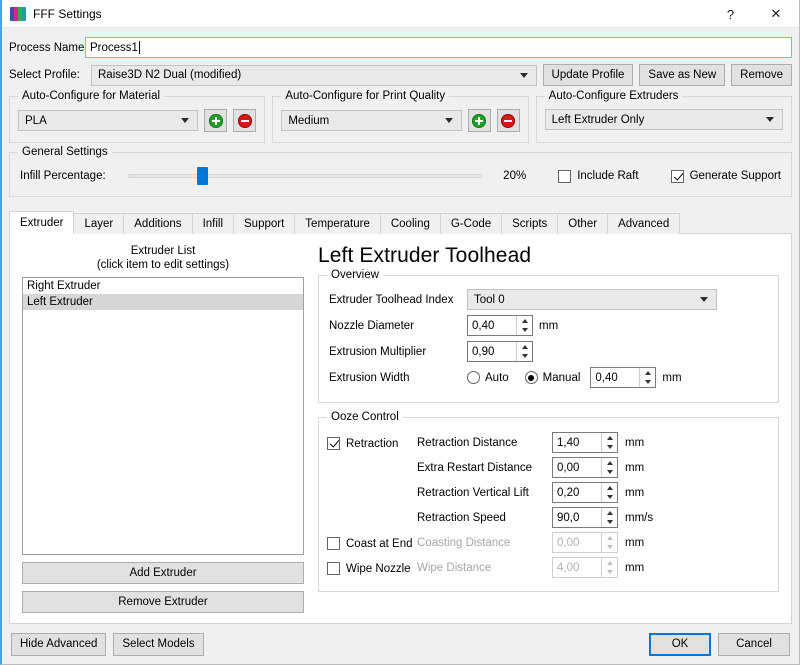 This screenshot has height=665, width=800. What do you see at coordinates (158, 223) in the screenshot?
I see `tab-additions: Additions` at bounding box center [158, 223].